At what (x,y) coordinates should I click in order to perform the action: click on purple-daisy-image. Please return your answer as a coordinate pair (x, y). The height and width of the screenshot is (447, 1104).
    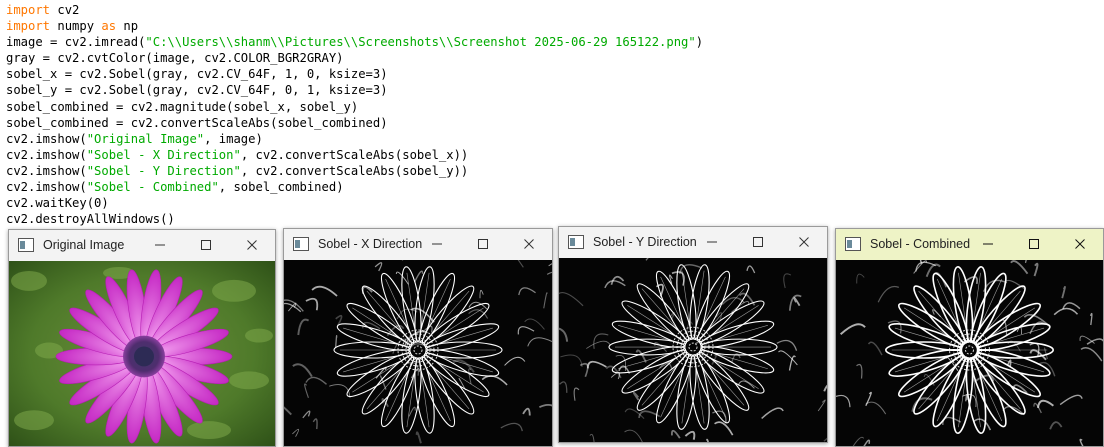
    Looking at the image, I should click on (142, 353).